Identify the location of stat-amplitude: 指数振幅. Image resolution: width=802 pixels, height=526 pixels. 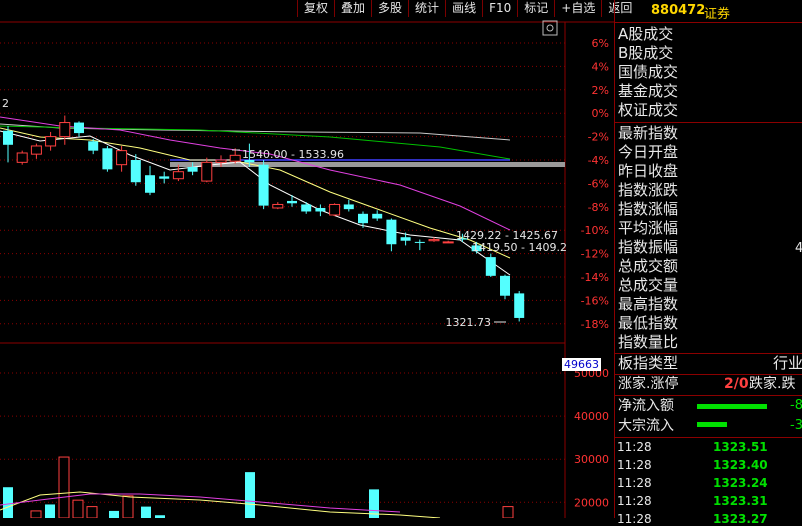
(648, 247).